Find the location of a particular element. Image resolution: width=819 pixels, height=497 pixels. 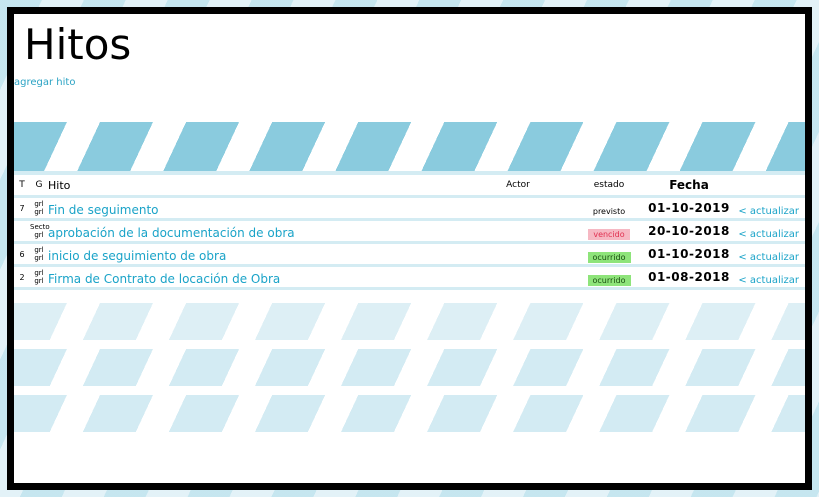

cell-hito: Firma de Contrato de locación de Obra is located at coordinates (255, 277).